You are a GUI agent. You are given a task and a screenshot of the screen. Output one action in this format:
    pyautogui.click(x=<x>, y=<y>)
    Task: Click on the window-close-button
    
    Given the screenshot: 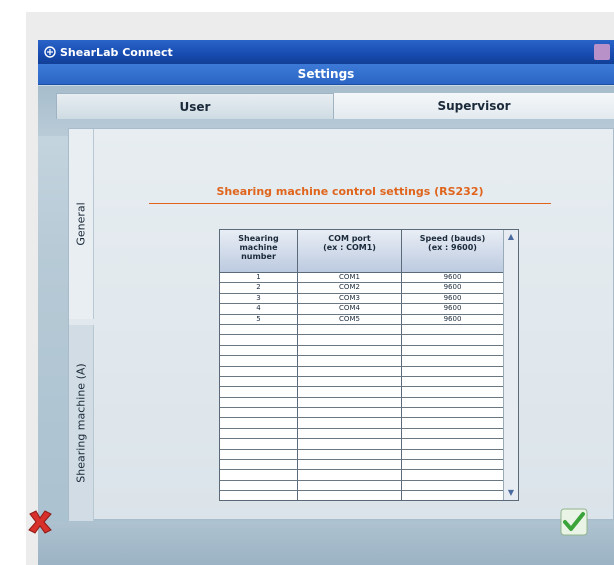 What is the action you would take?
    pyautogui.click(x=602, y=52)
    